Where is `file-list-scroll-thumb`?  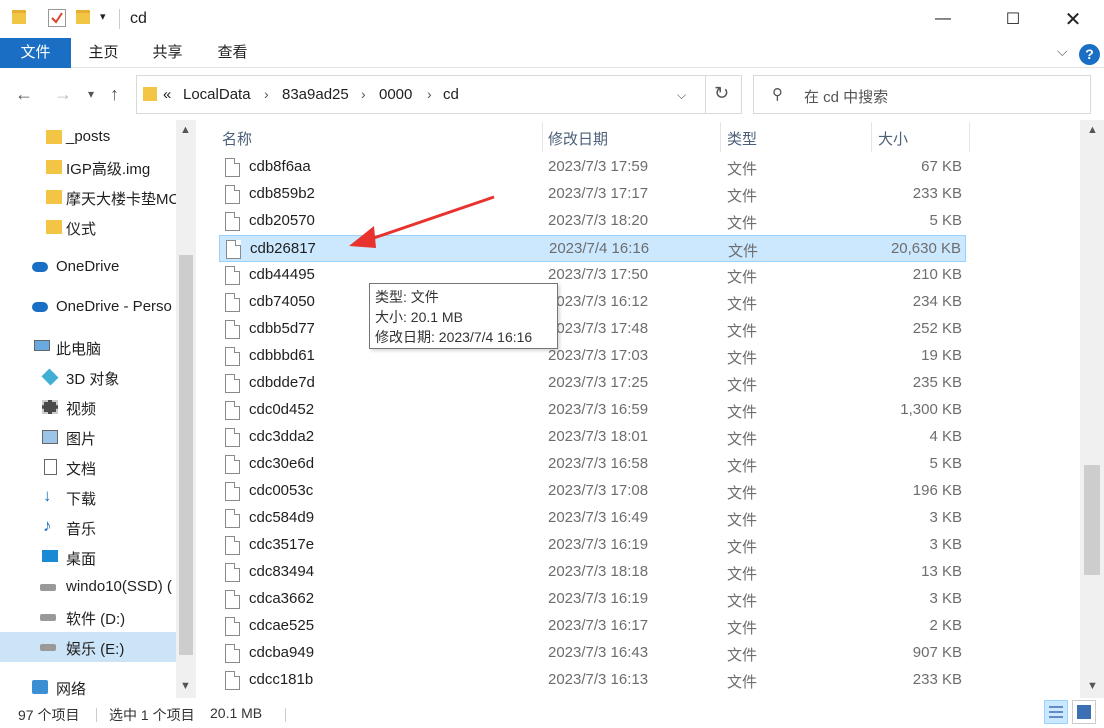 file-list-scroll-thumb is located at coordinates (1092, 520).